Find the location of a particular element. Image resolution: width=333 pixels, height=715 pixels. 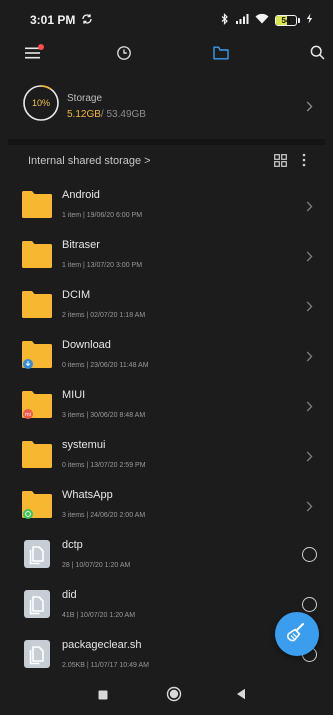

bluetooth-icon is located at coordinates (225, 20).